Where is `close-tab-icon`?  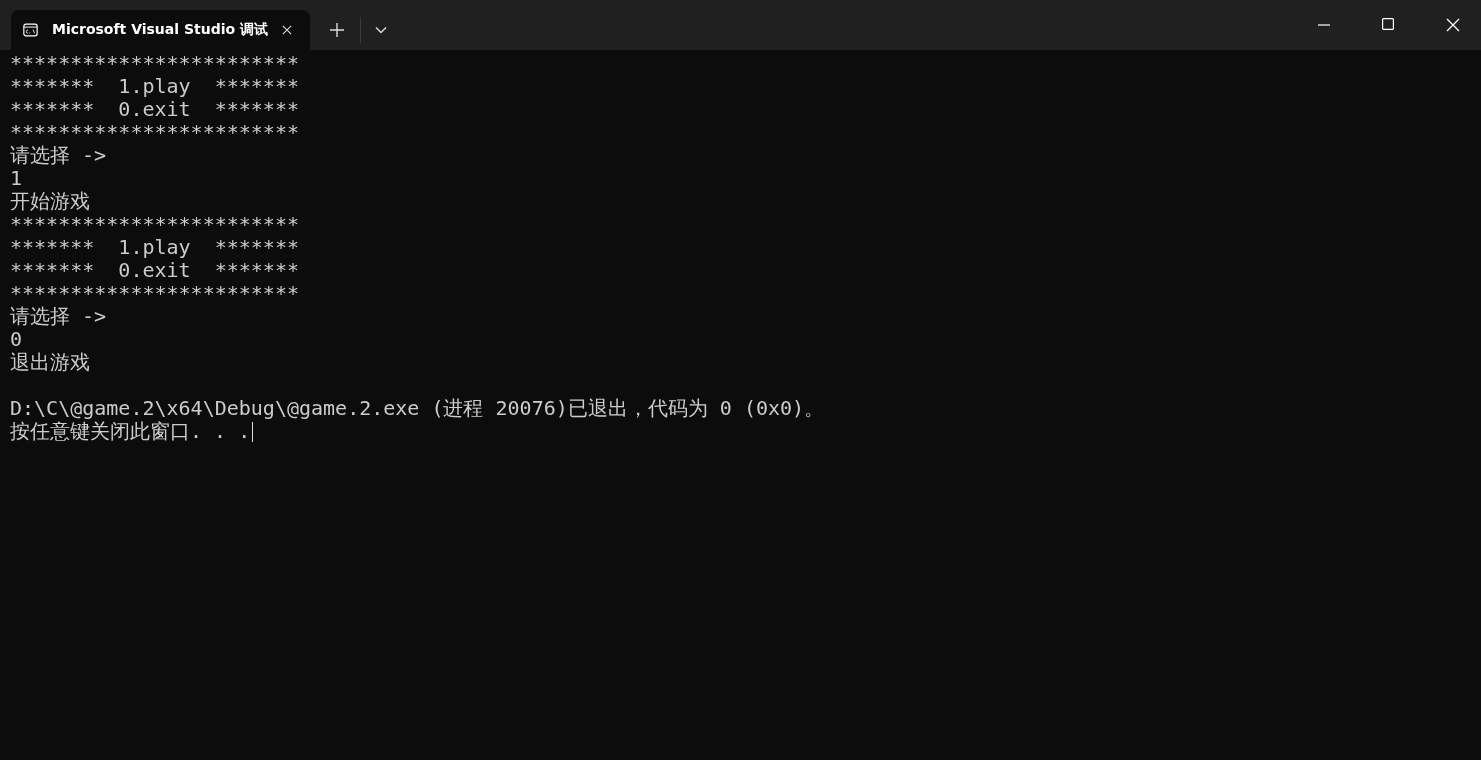 close-tab-icon is located at coordinates (287, 30).